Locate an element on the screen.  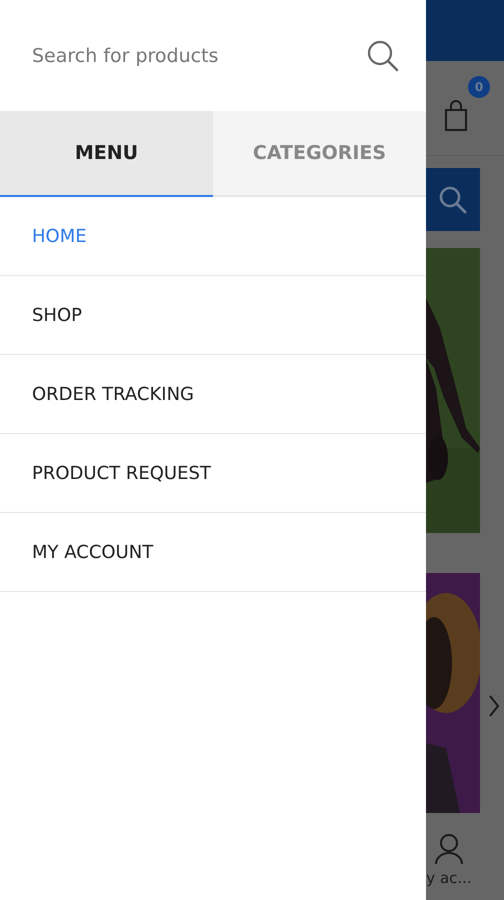
user-icon is located at coordinates (449, 849).